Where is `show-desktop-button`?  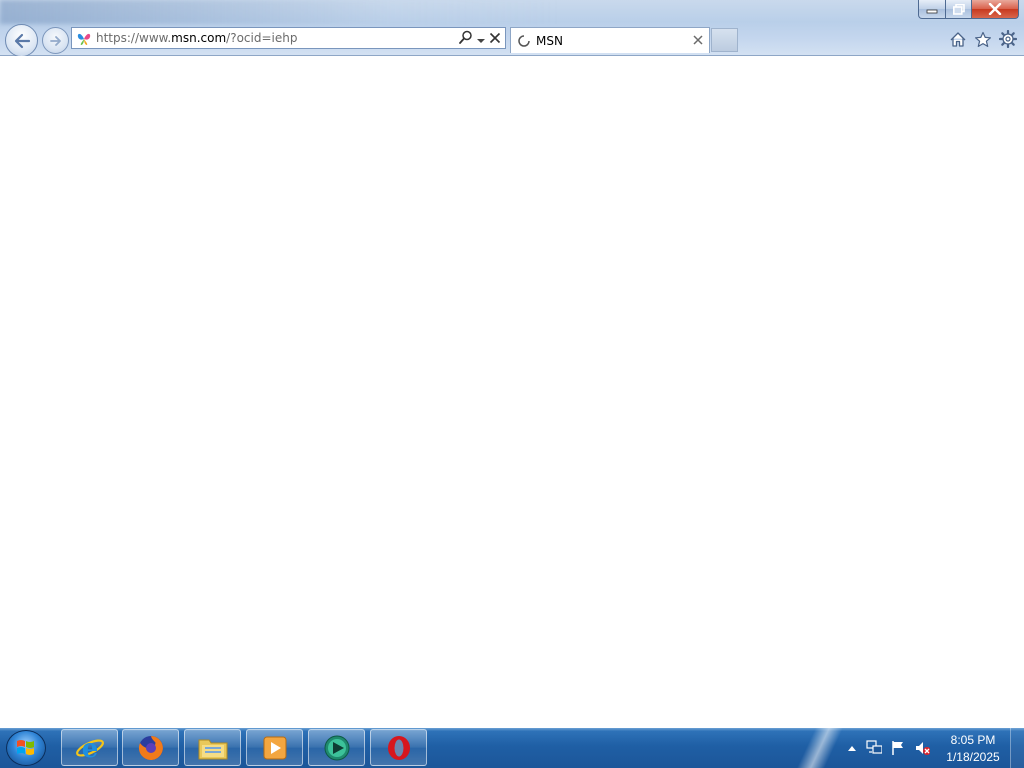 show-desktop-button is located at coordinates (1017, 748).